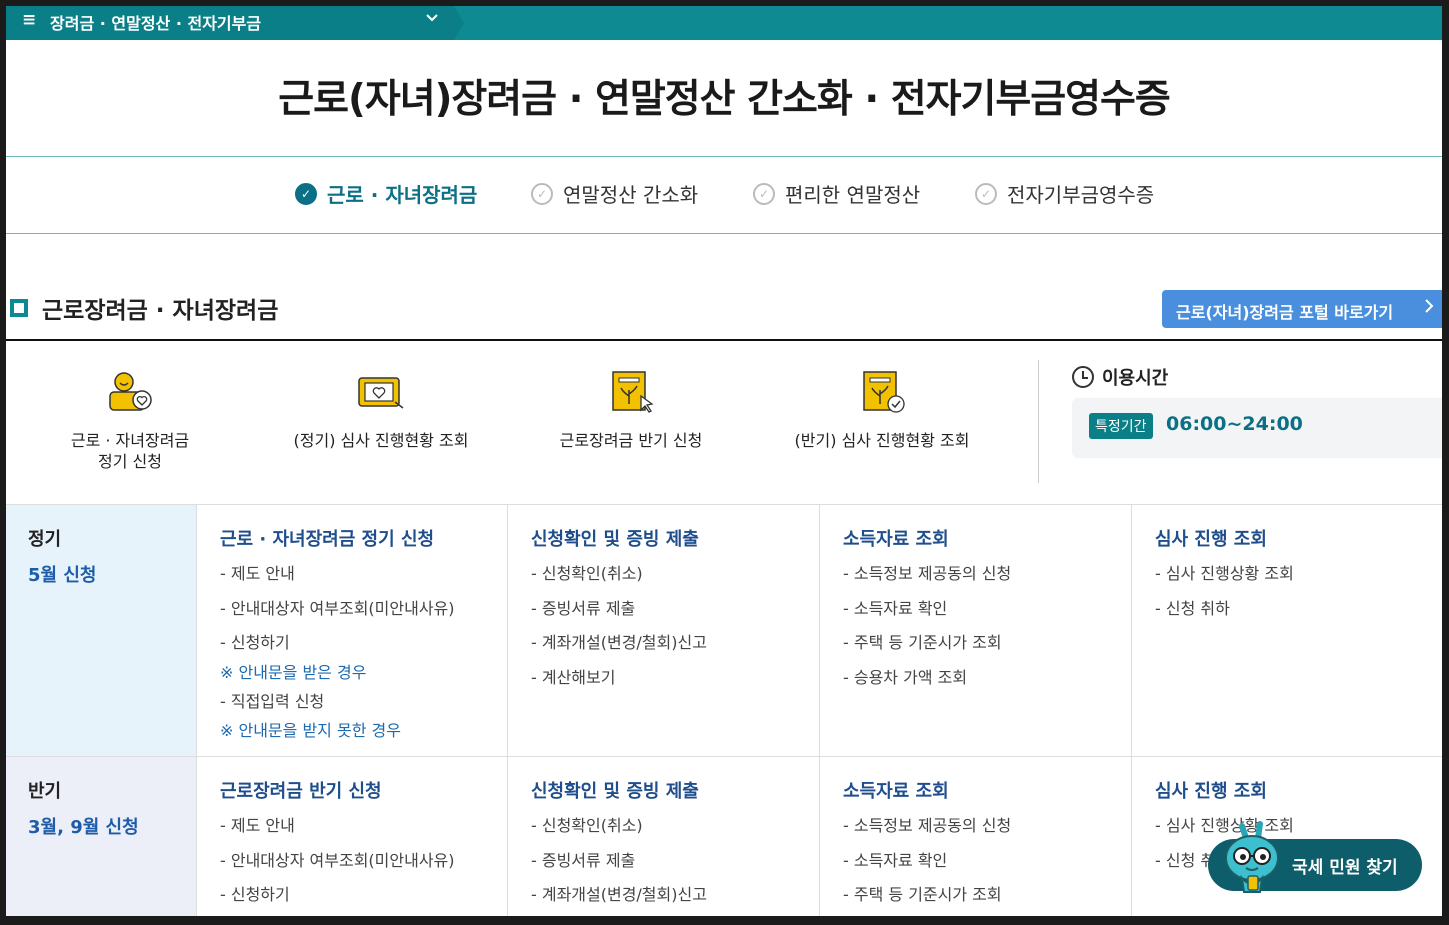 The image size is (1449, 925). I want to click on mascot-icon, so click(1253, 858).